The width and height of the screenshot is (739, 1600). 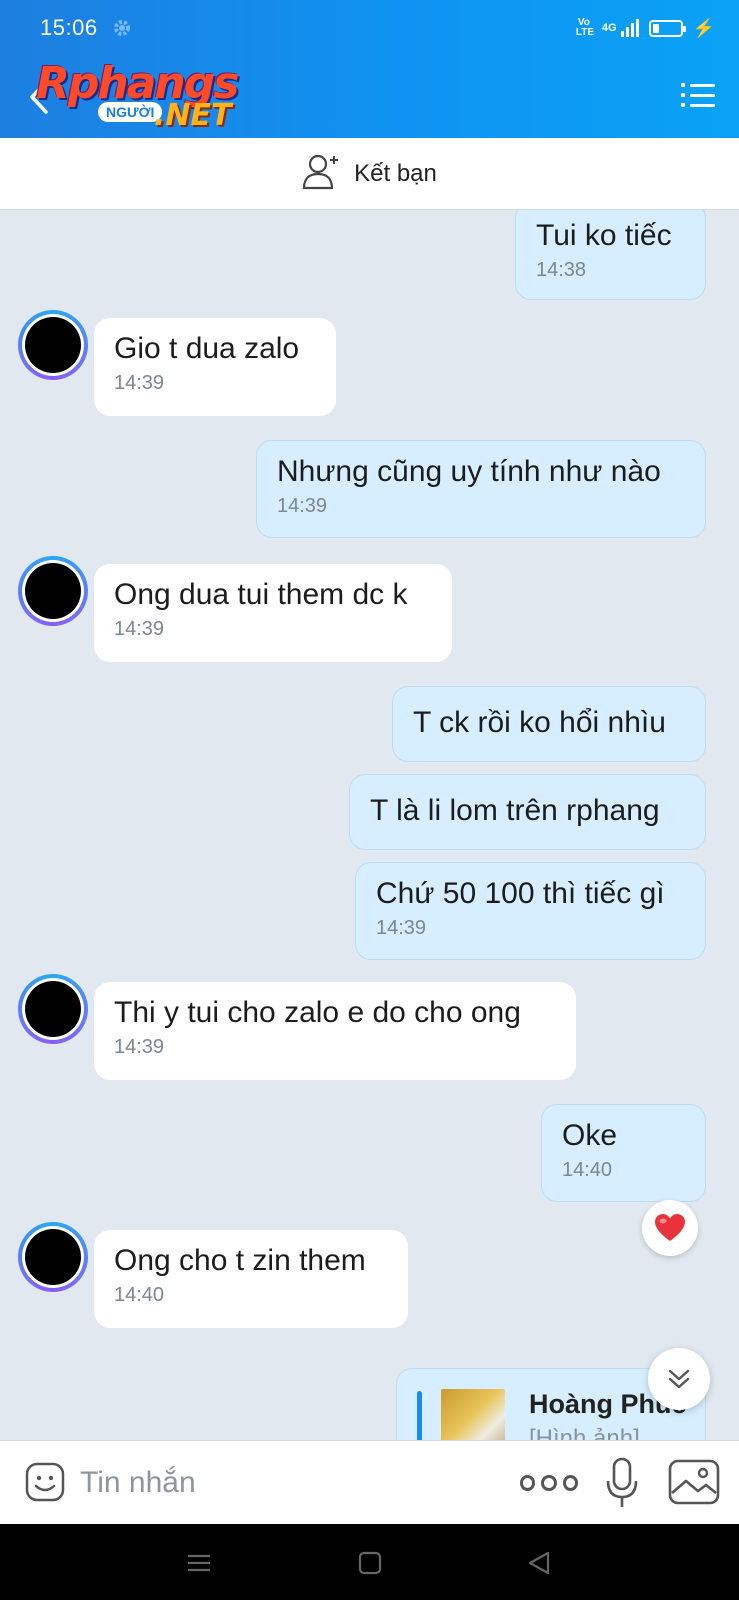 I want to click on add-friend-label: Kết bạn, so click(x=395, y=173).